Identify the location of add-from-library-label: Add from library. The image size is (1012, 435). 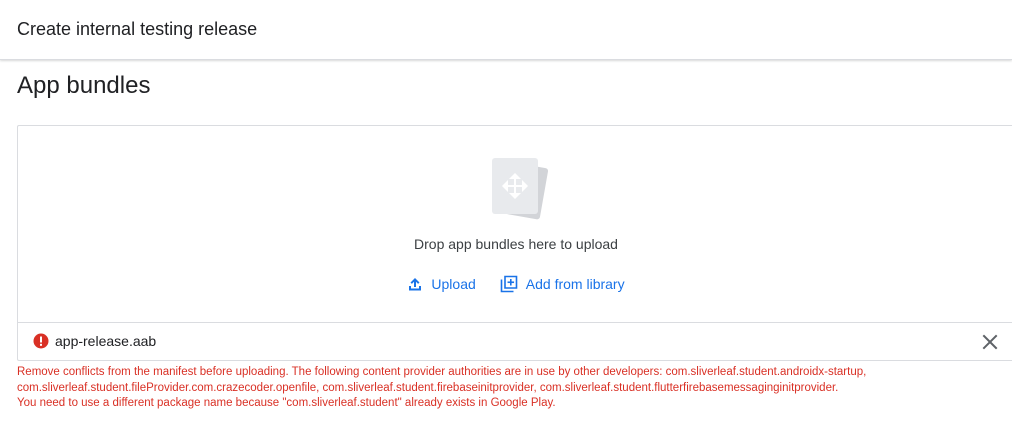
(575, 284).